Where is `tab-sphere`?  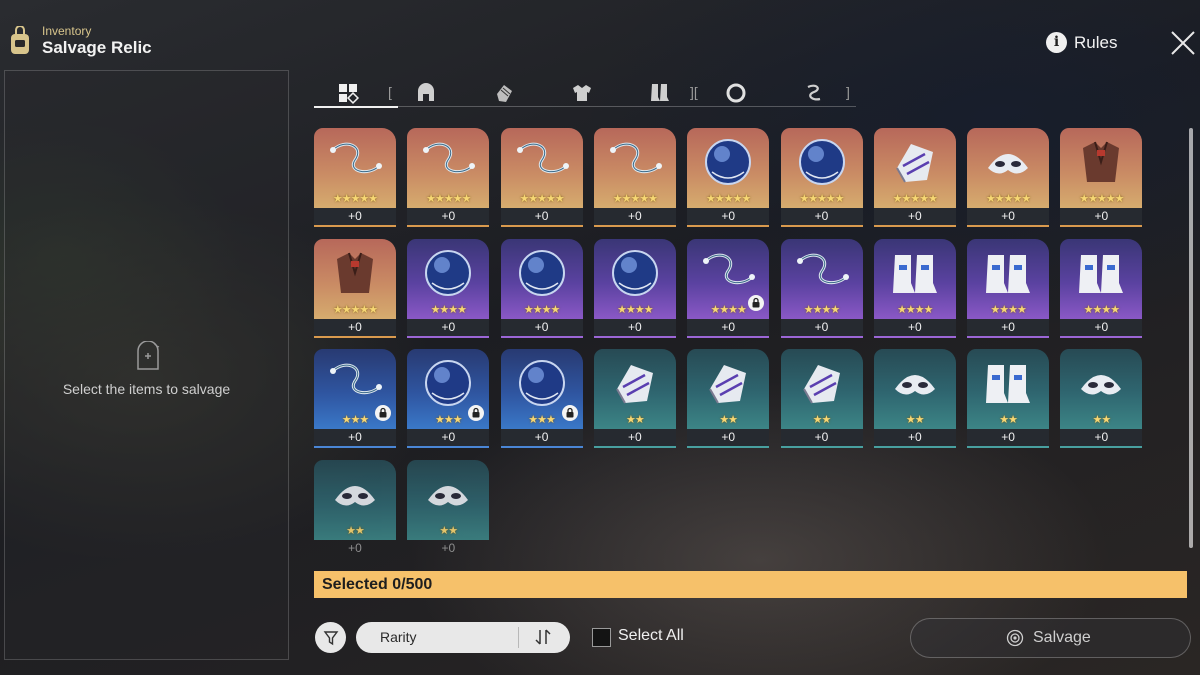
tab-sphere is located at coordinates (736, 93).